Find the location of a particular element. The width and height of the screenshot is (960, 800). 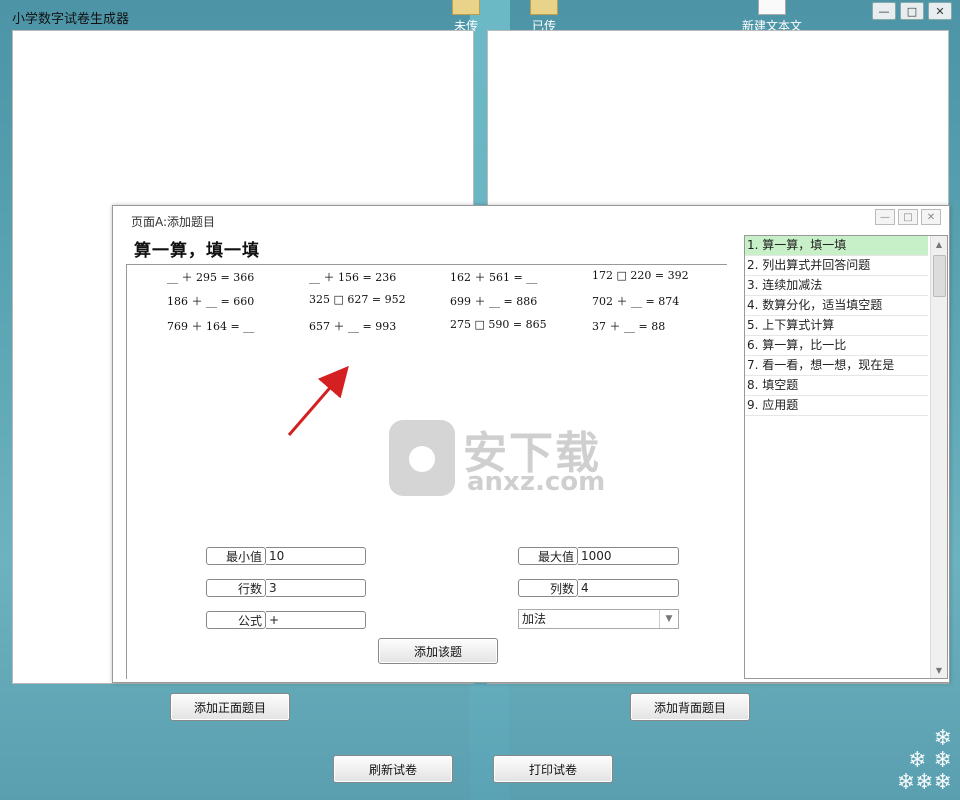

list-item: 6. 算一算，比一比 is located at coordinates (836, 346).